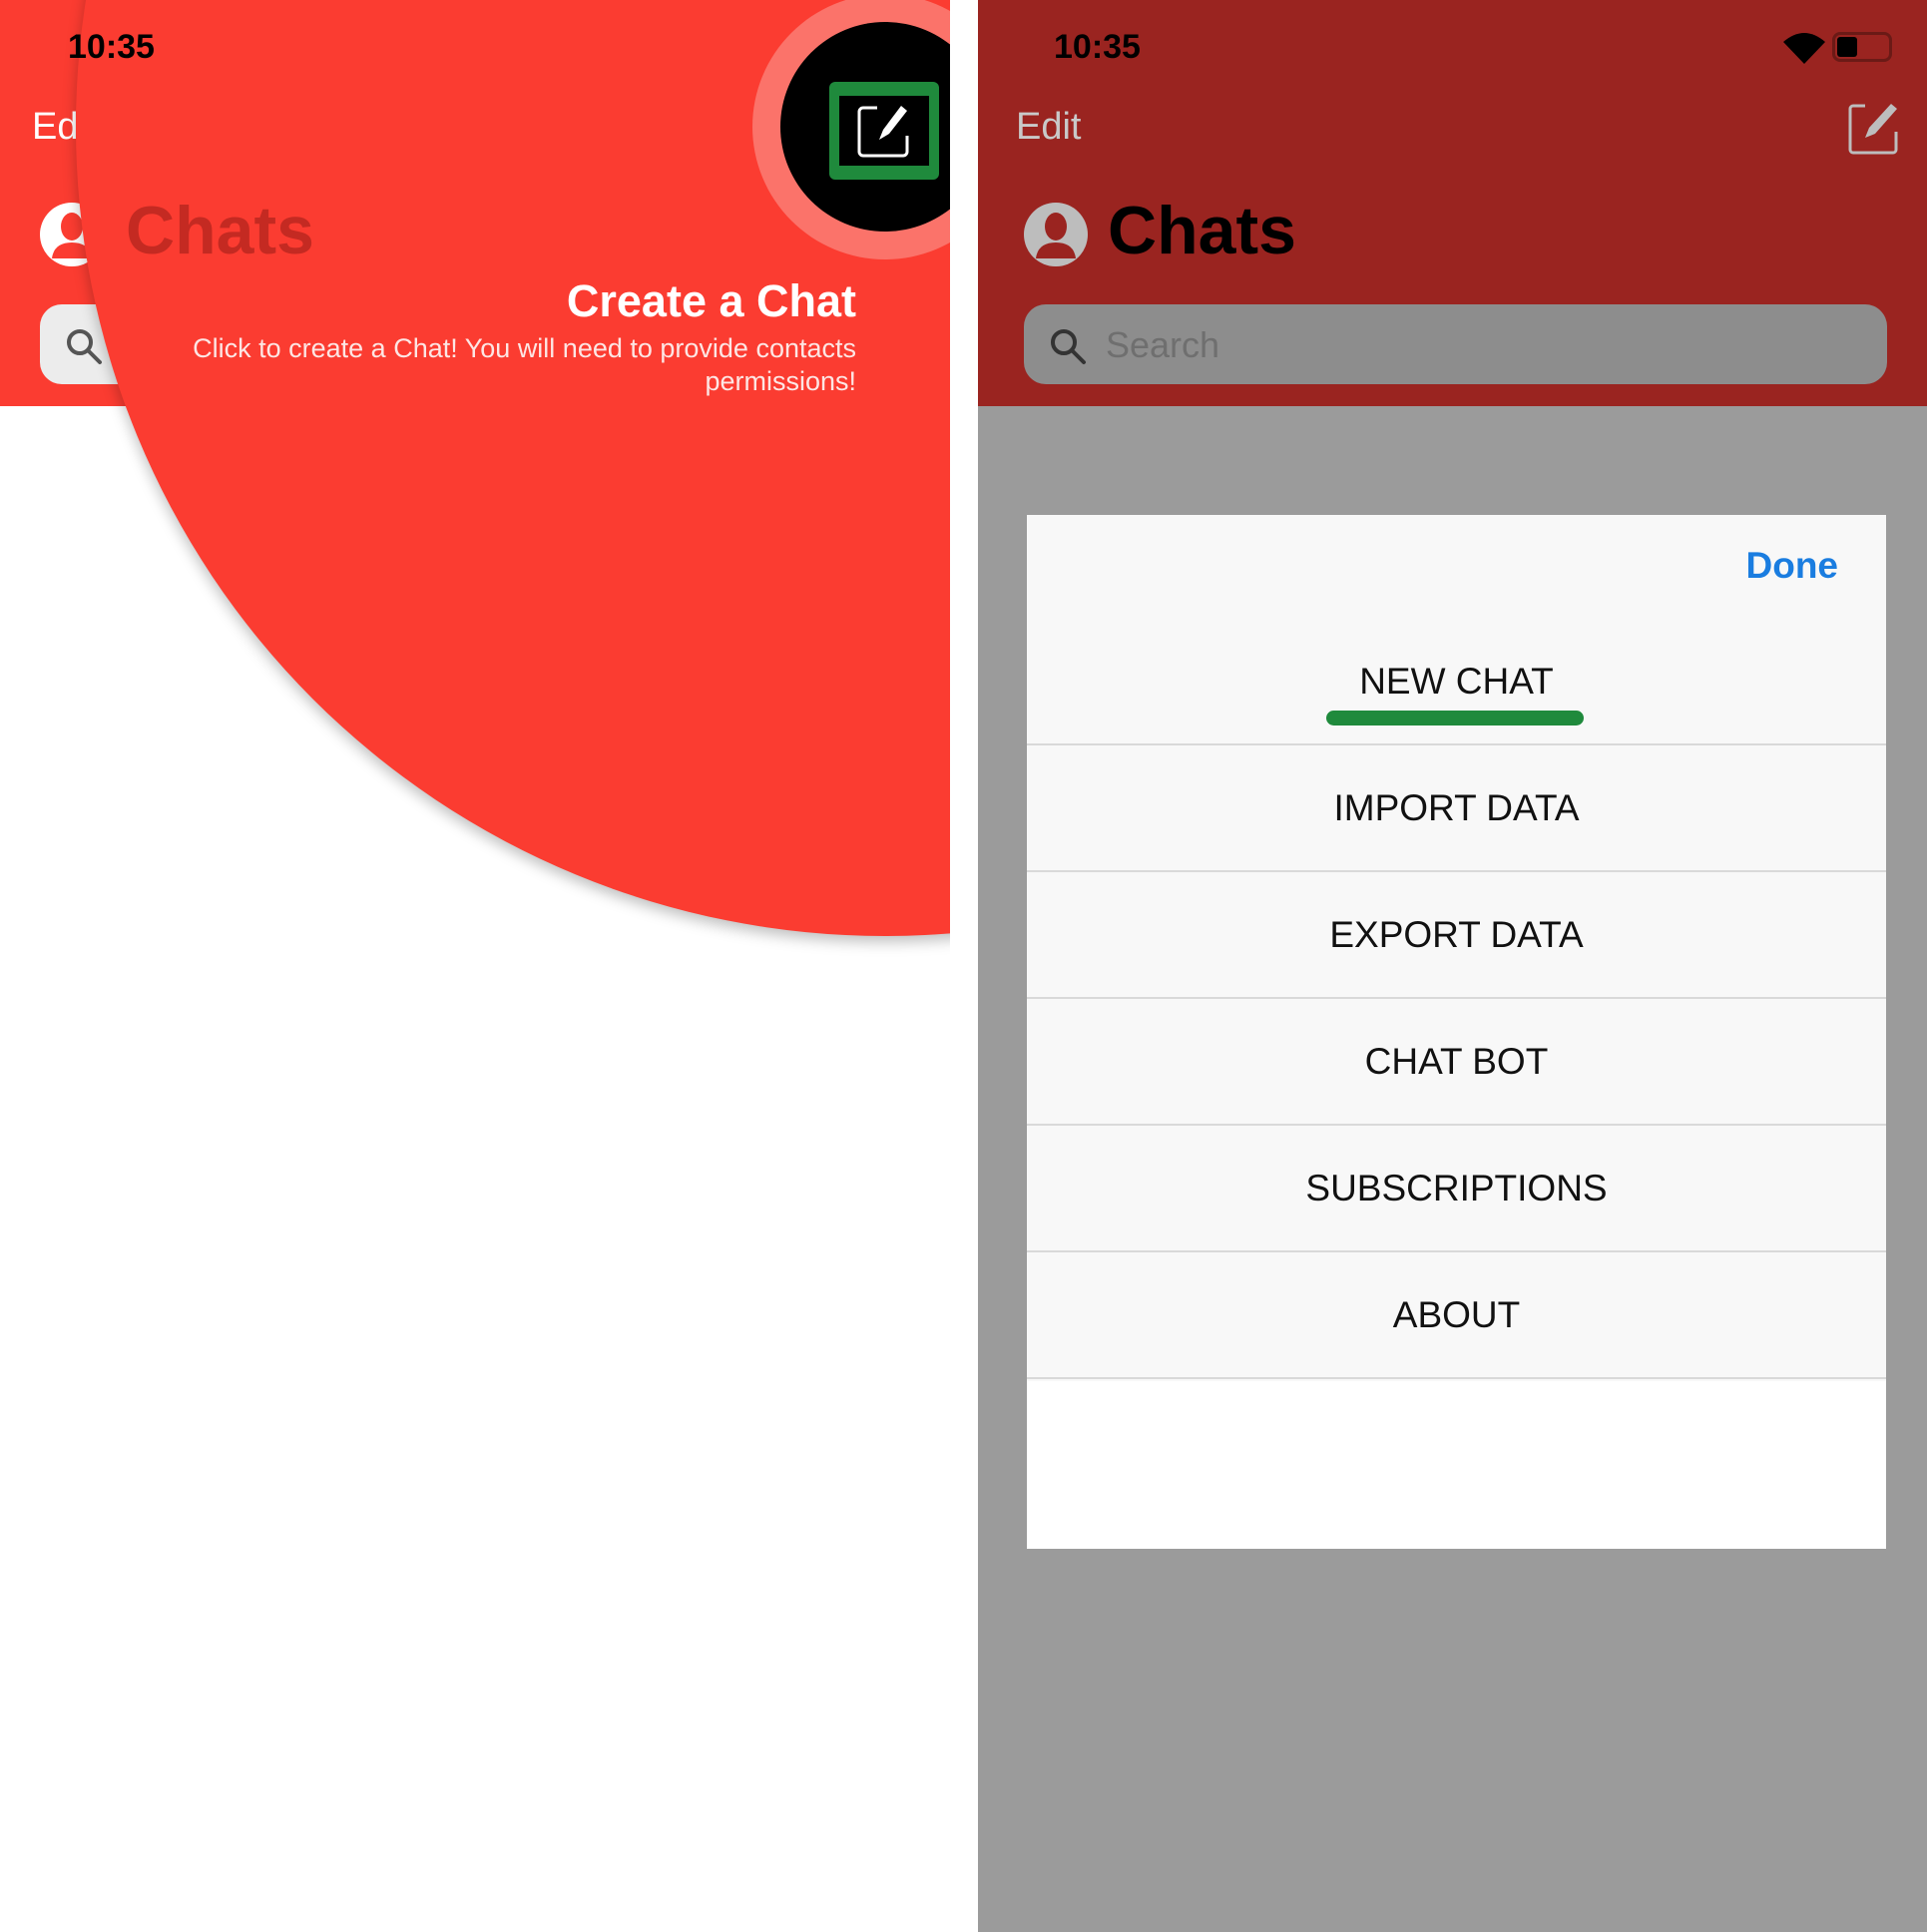  Describe the element at coordinates (1456, 1315) in the screenshot. I see `menu-item-about: ABOUT` at that location.